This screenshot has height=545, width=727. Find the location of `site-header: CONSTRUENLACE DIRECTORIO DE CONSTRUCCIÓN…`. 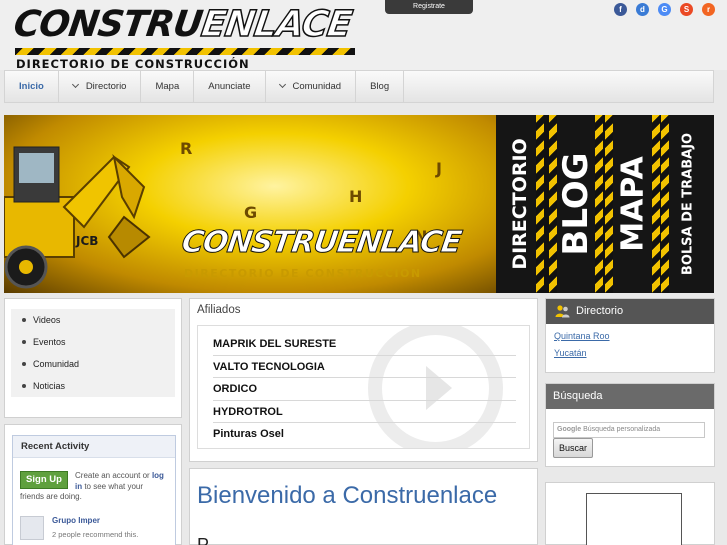

site-header: CONSTRUENLACE DIRECTORIO DE CONSTRUCCIÓN… is located at coordinates (363, 35).